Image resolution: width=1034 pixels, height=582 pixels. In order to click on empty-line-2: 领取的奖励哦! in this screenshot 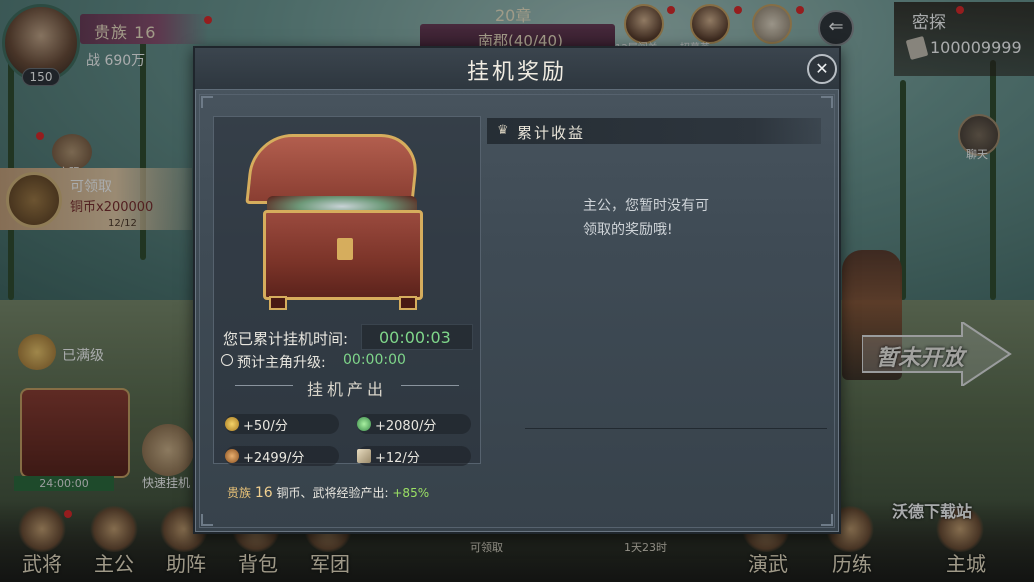, I will do `click(628, 230)`.